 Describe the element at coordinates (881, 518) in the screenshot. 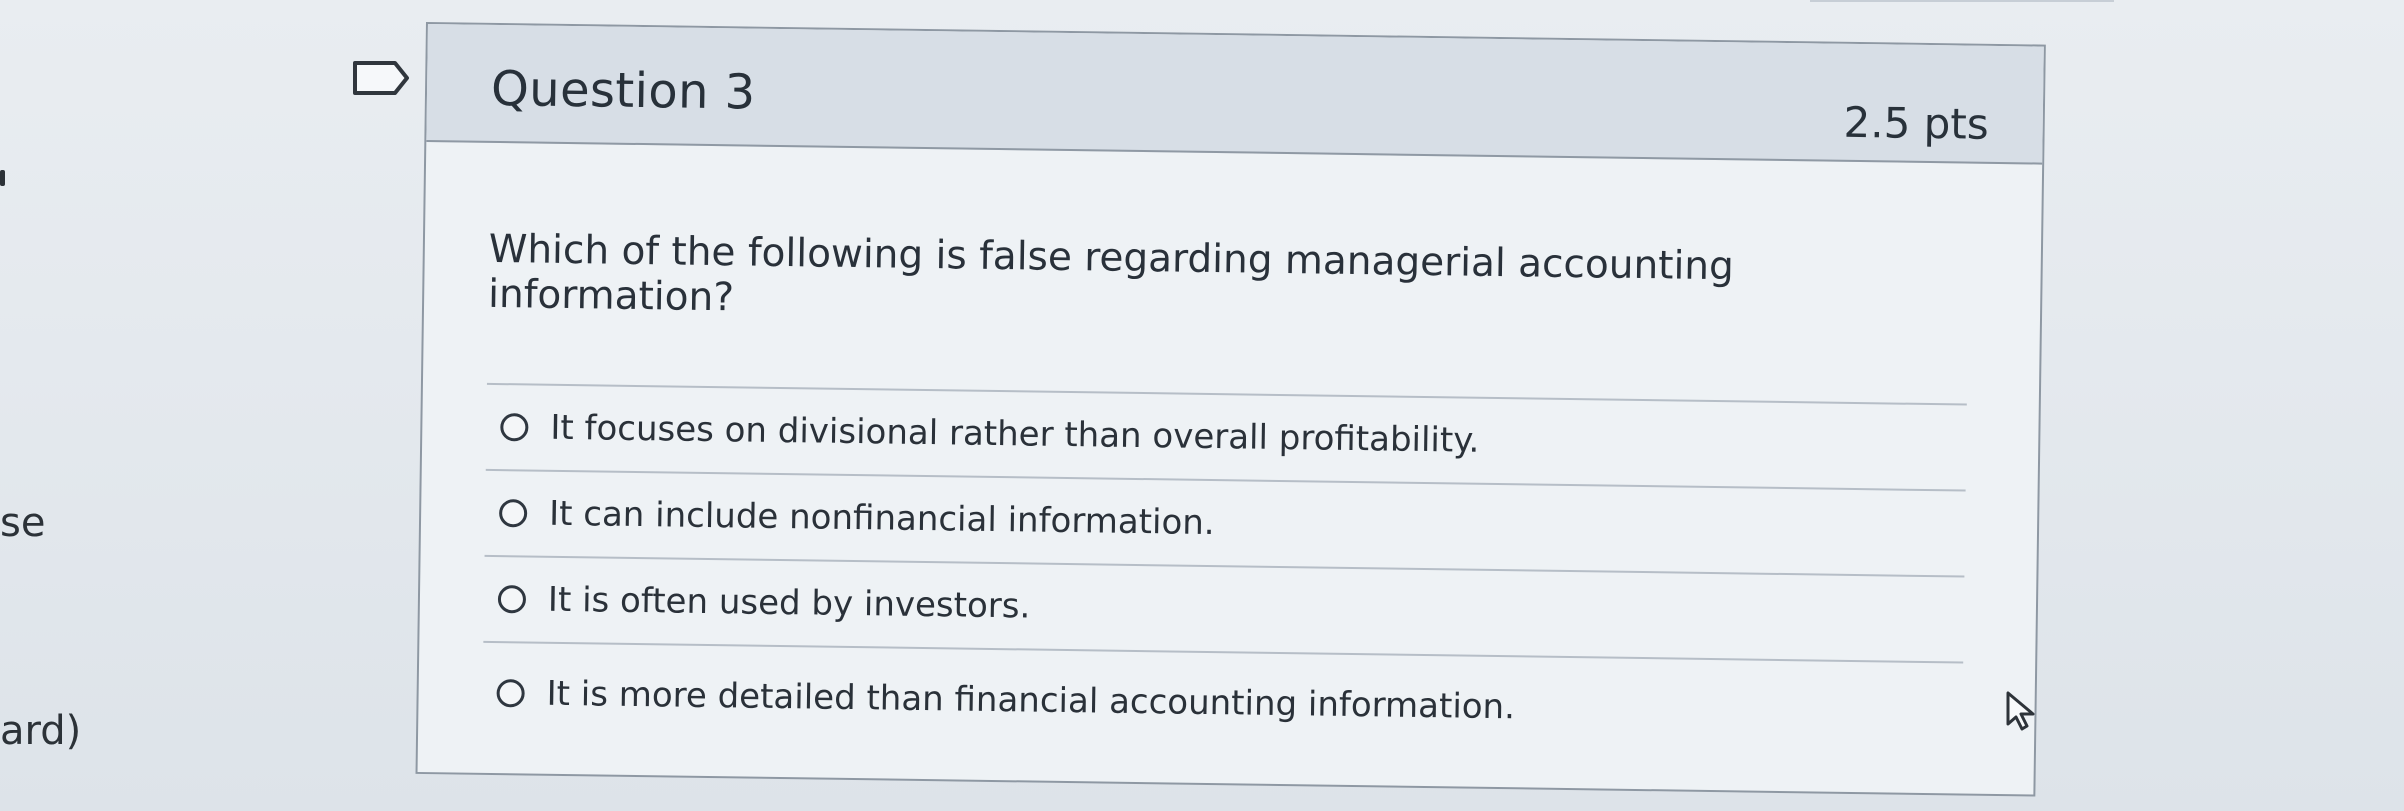

I see `answer-option-2-label: It can include nonﬁnancial information.` at that location.